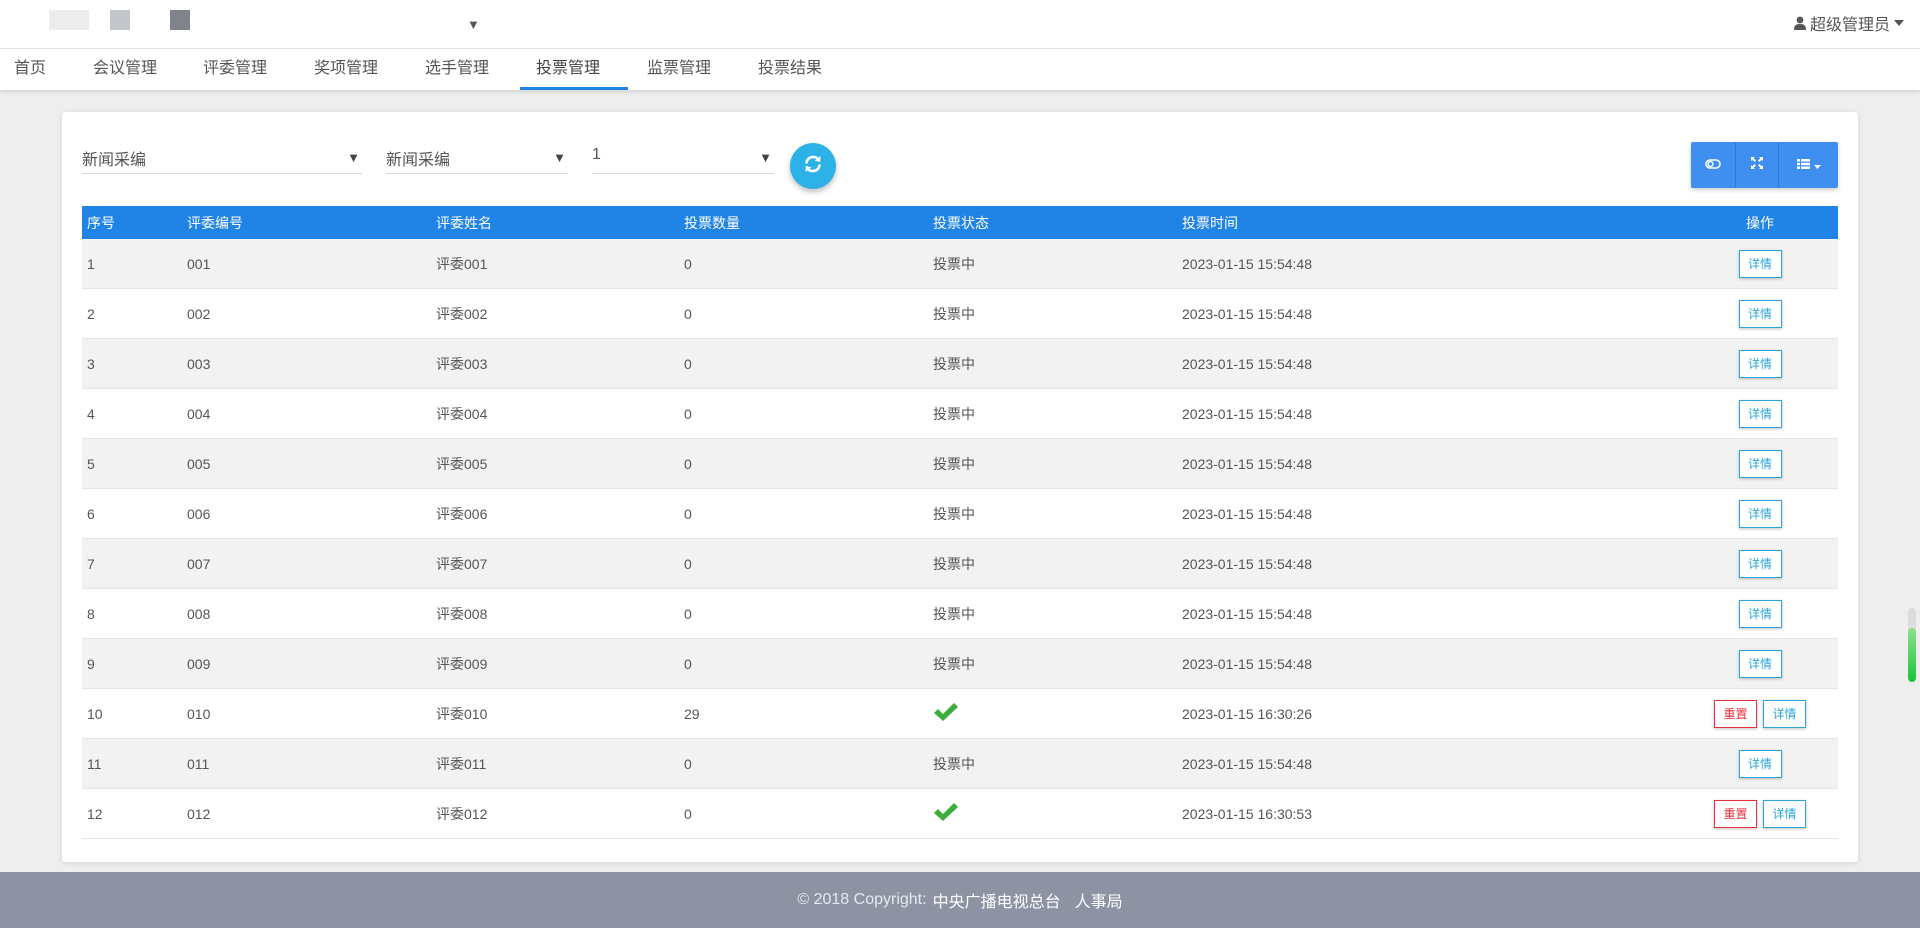 The image size is (1920, 928). What do you see at coordinates (199, 813) in the screenshot?
I see `code-cell: 012` at bounding box center [199, 813].